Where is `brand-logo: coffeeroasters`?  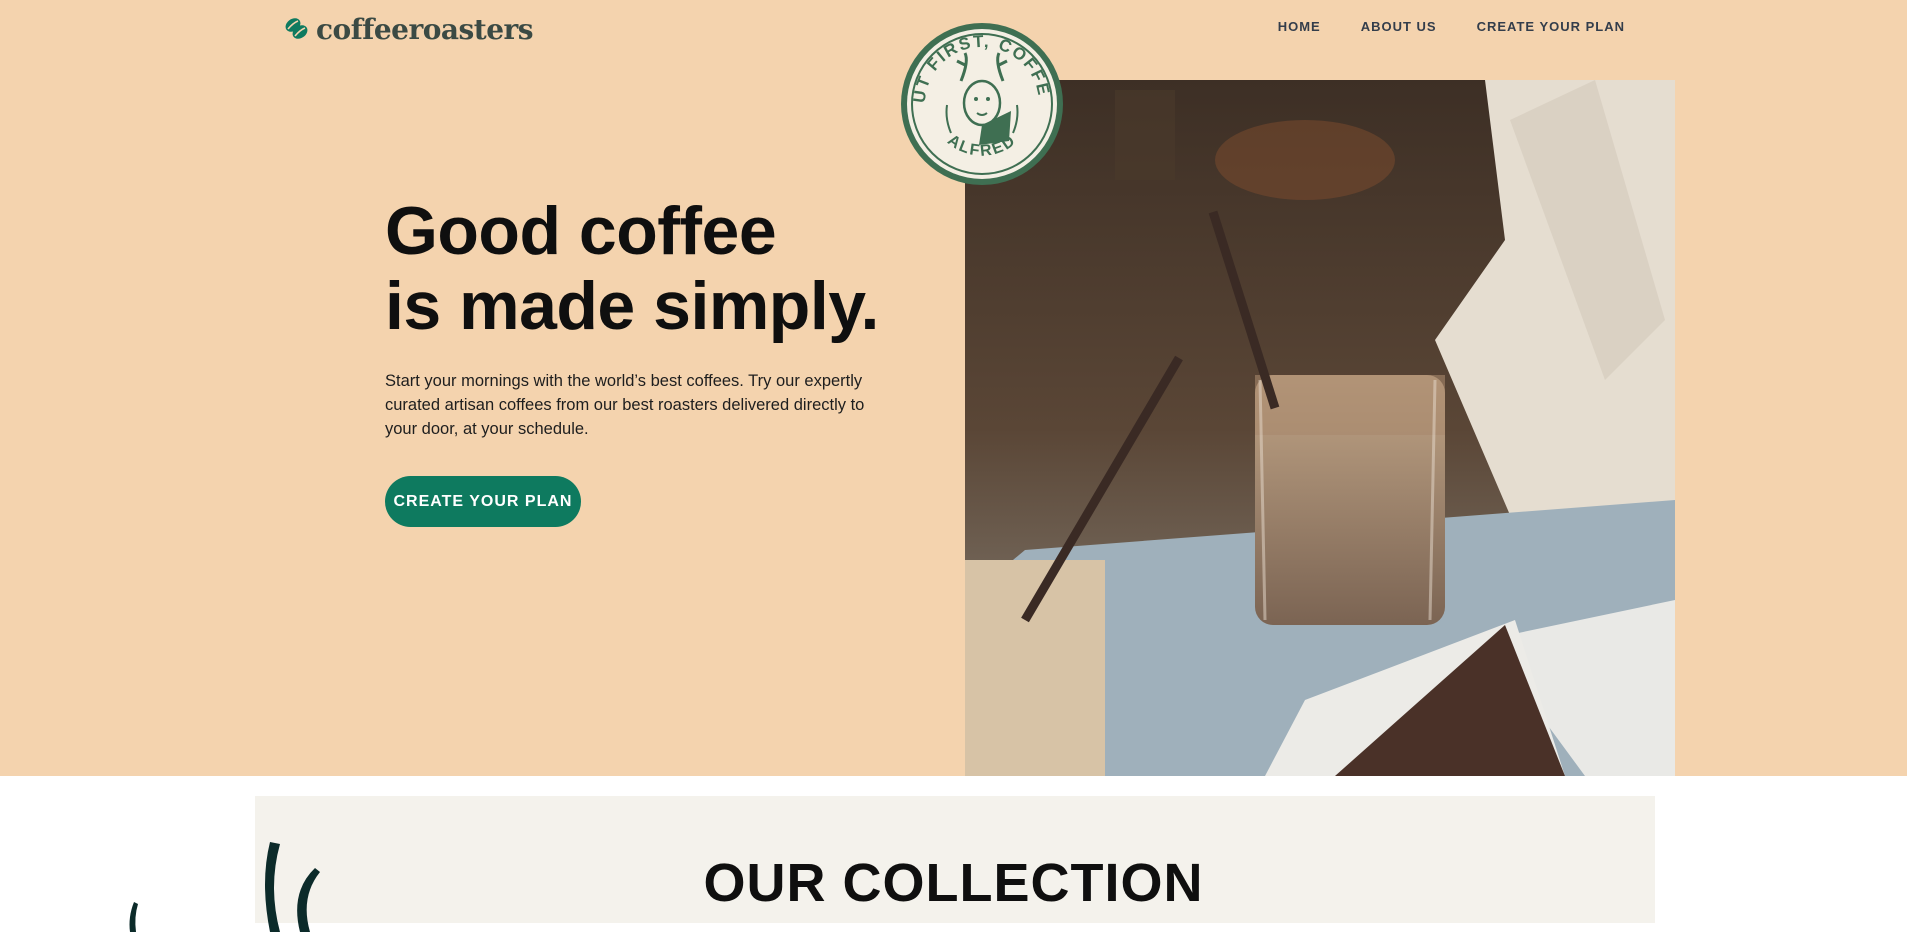 brand-logo: coffeeroasters is located at coordinates (409, 29).